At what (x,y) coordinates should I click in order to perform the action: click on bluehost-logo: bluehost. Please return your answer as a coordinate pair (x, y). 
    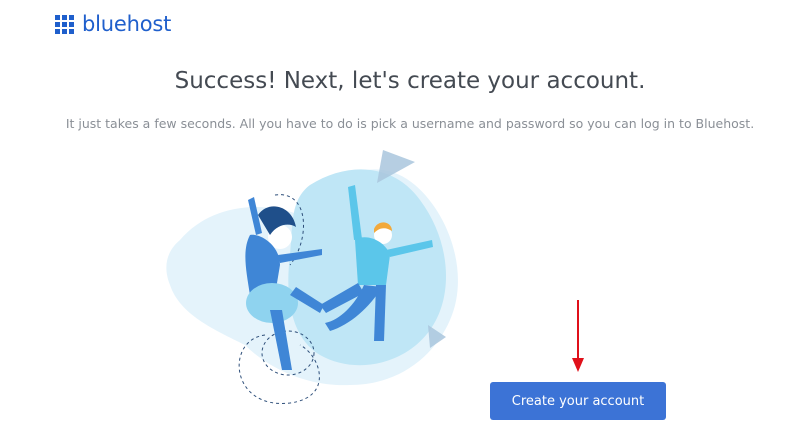
    Looking at the image, I should click on (113, 24).